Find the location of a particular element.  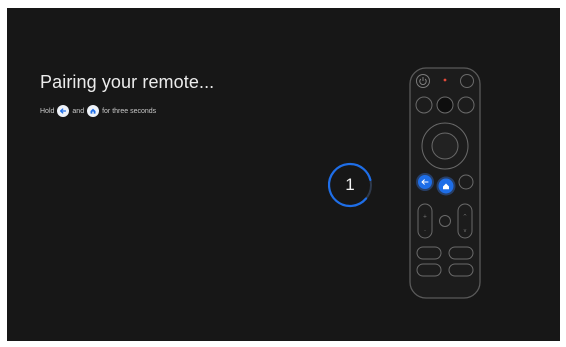

countdown-timer: 1 is located at coordinates (350, 185).